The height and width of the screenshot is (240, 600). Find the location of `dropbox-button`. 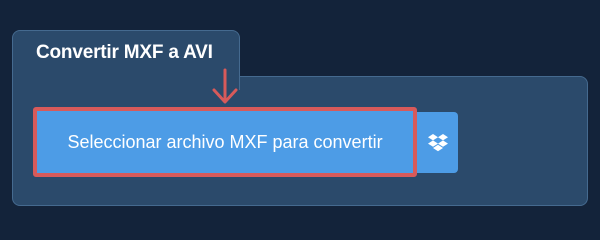

dropbox-button is located at coordinates (437, 142).